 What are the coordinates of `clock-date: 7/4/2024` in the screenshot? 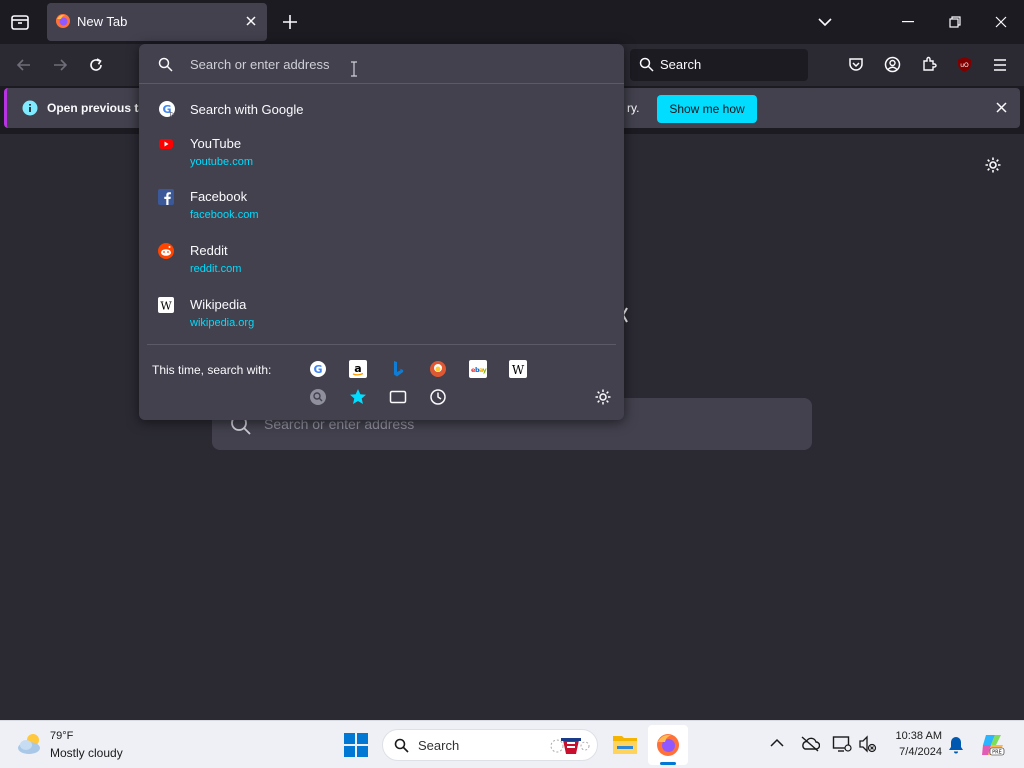 It's located at (915, 752).